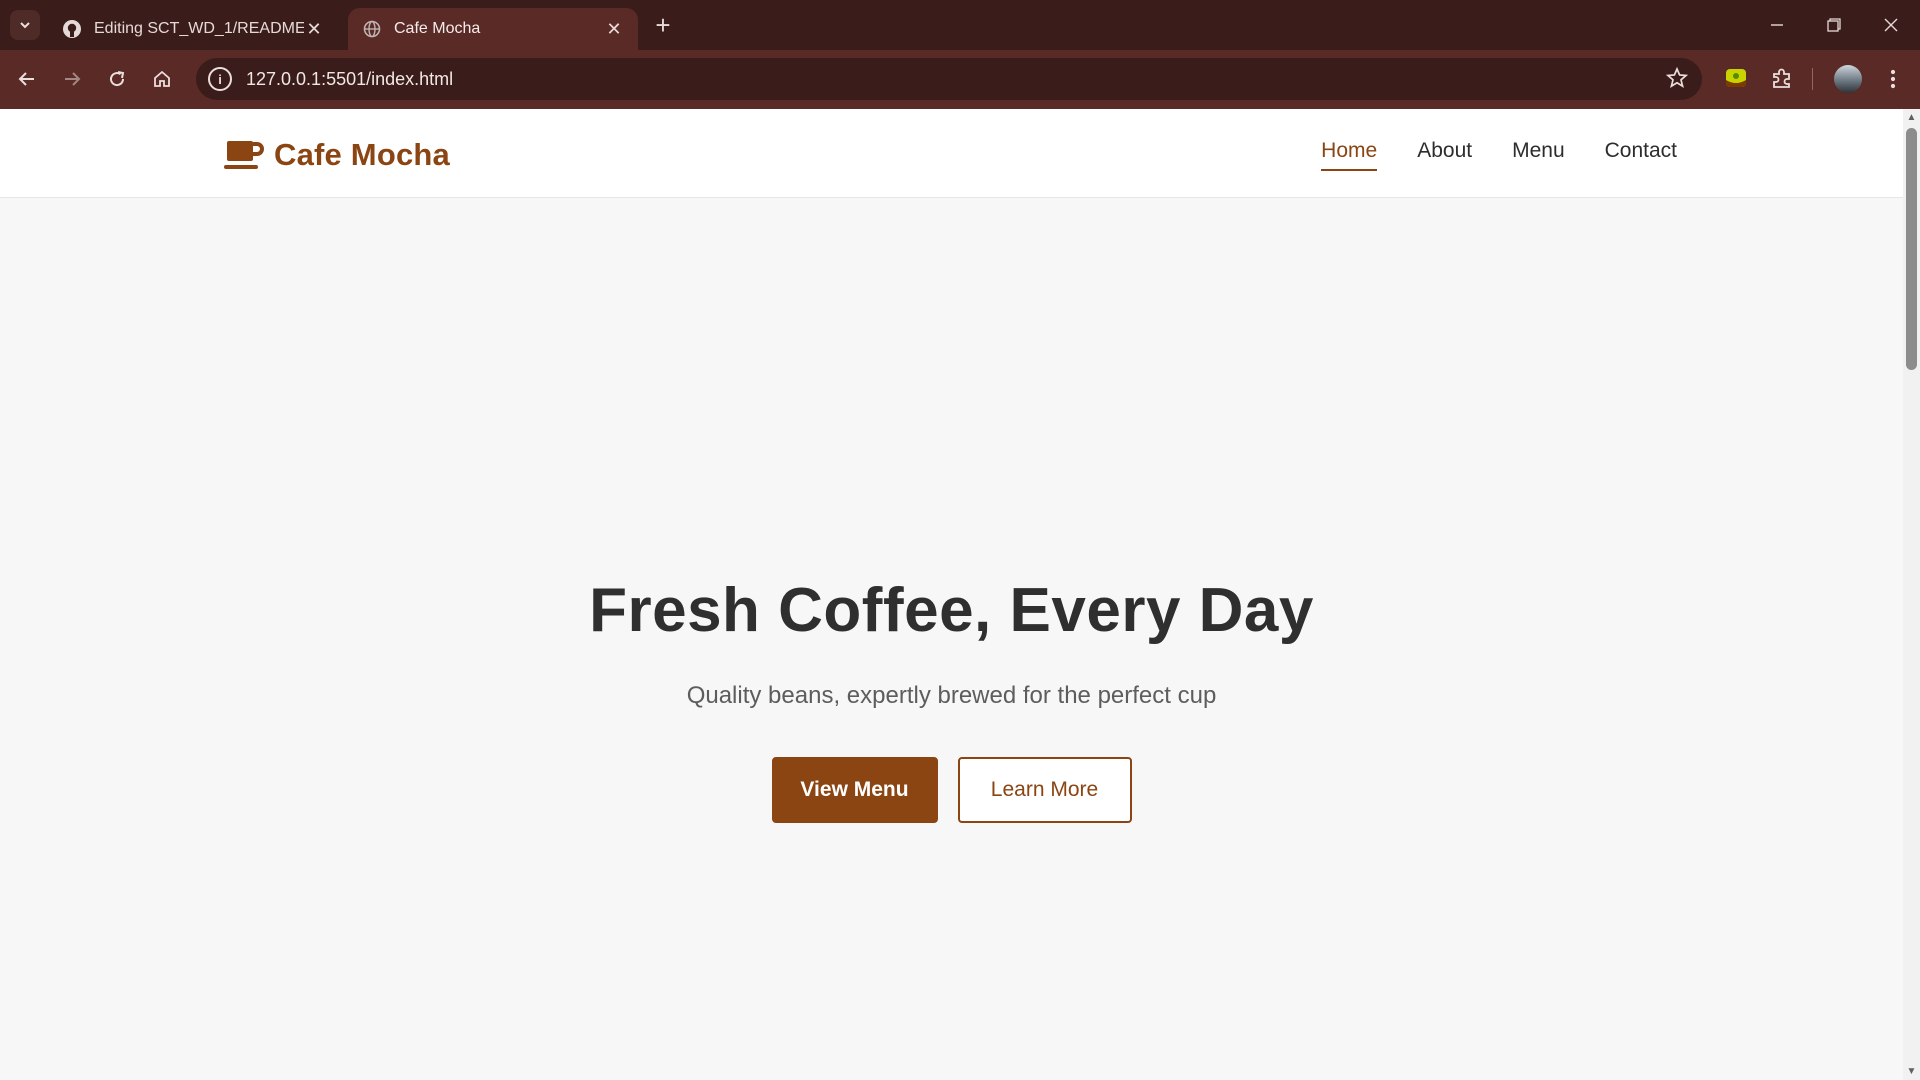  I want to click on new-tab-button: +, so click(663, 25).